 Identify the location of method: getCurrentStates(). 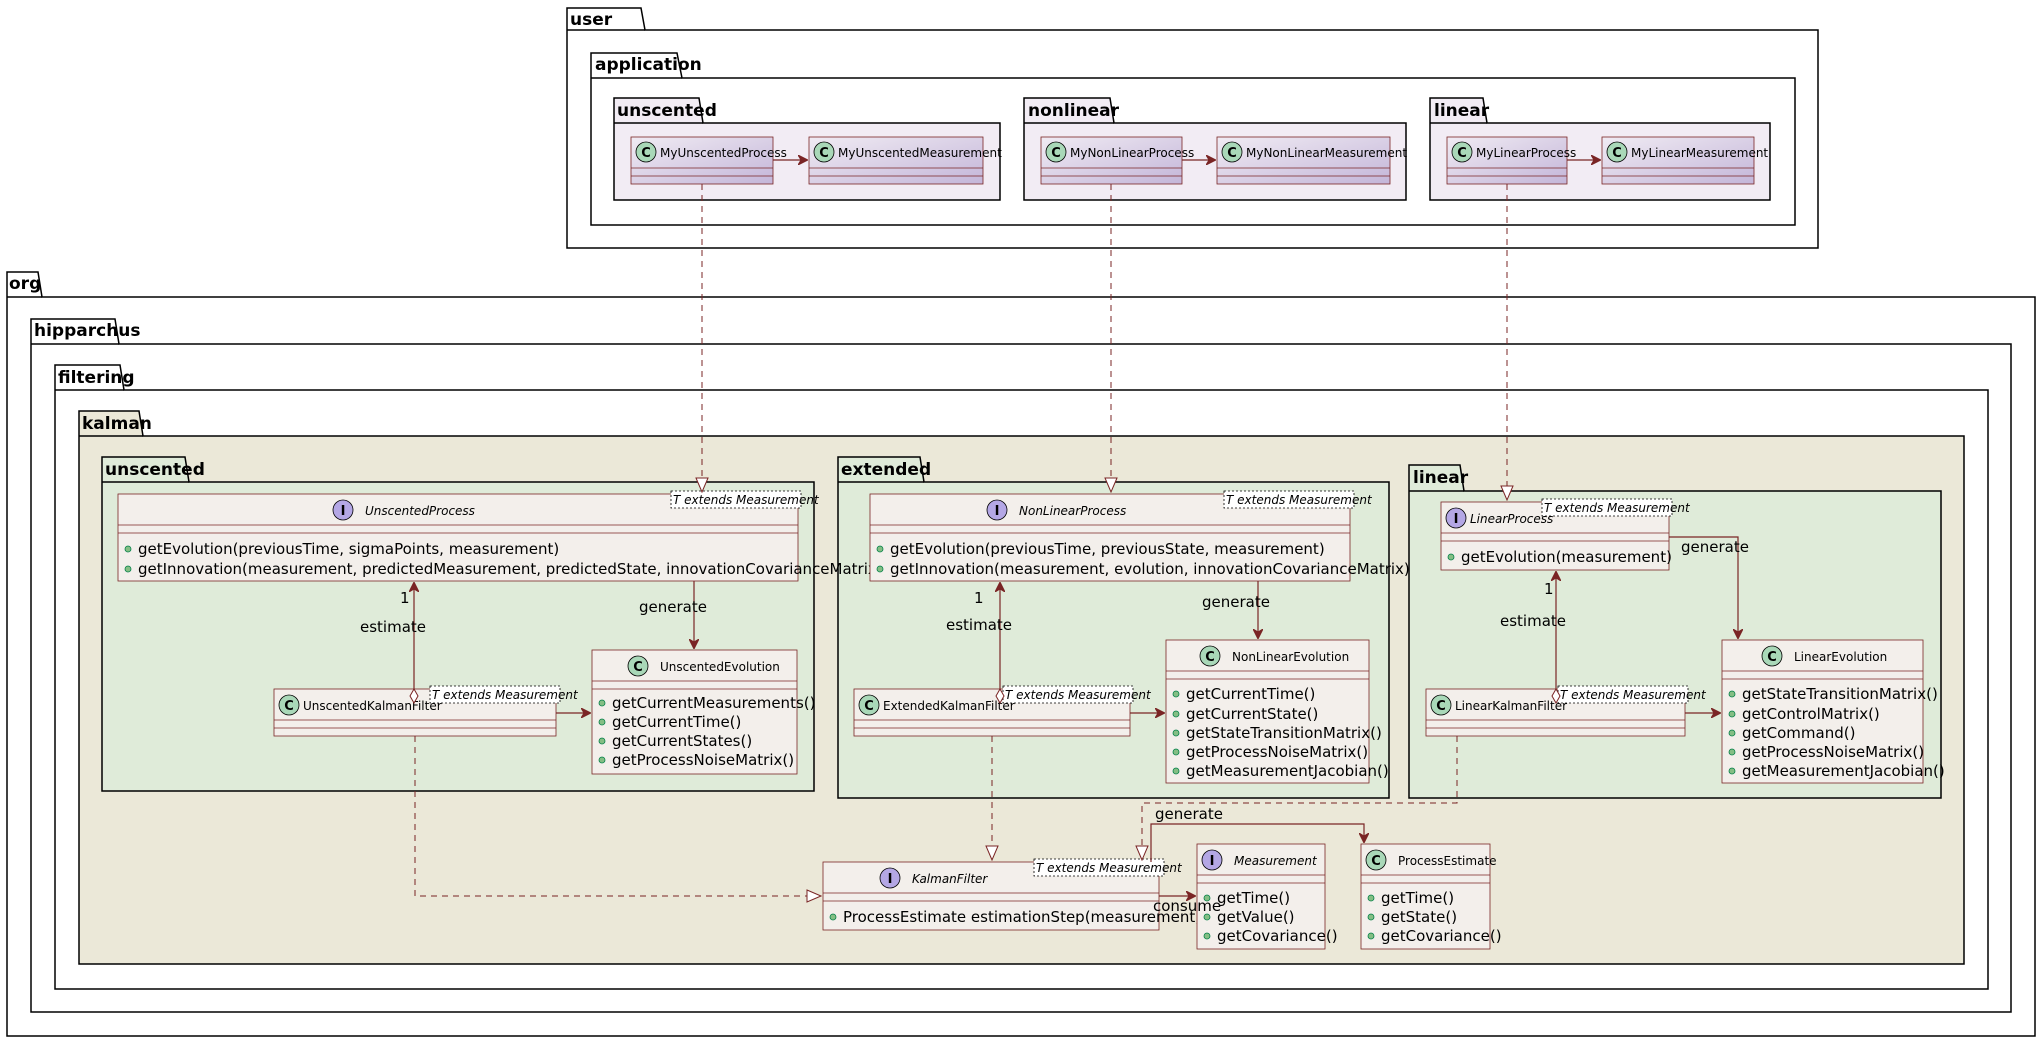
(682, 741).